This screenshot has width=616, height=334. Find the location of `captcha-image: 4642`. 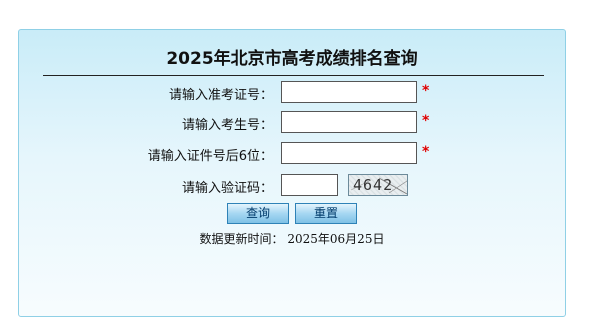

captcha-image: 4642 is located at coordinates (378, 185).